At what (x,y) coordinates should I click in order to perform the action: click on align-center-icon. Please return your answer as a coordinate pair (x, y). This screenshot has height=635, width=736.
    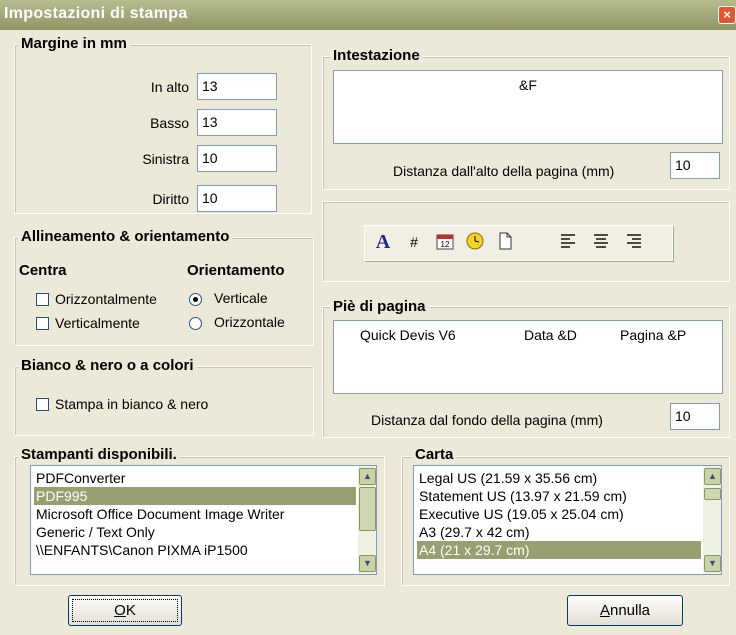
    Looking at the image, I should click on (601, 242).